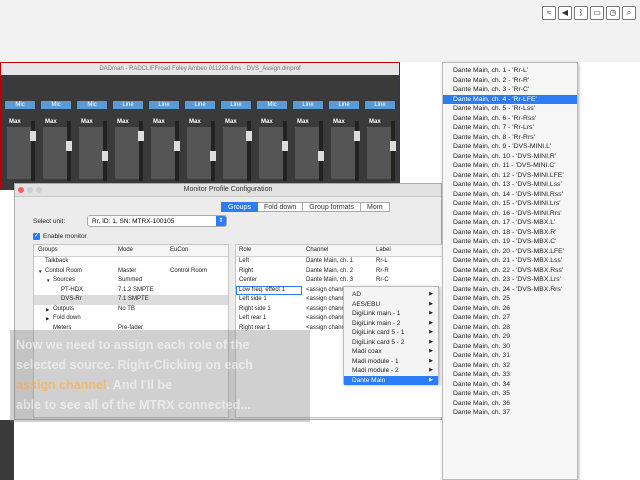 This screenshot has height=480, width=640. What do you see at coordinates (339, 281) in the screenshot?
I see `table-row: Center Dante Main, ch. 3 Rr-C` at bounding box center [339, 281].